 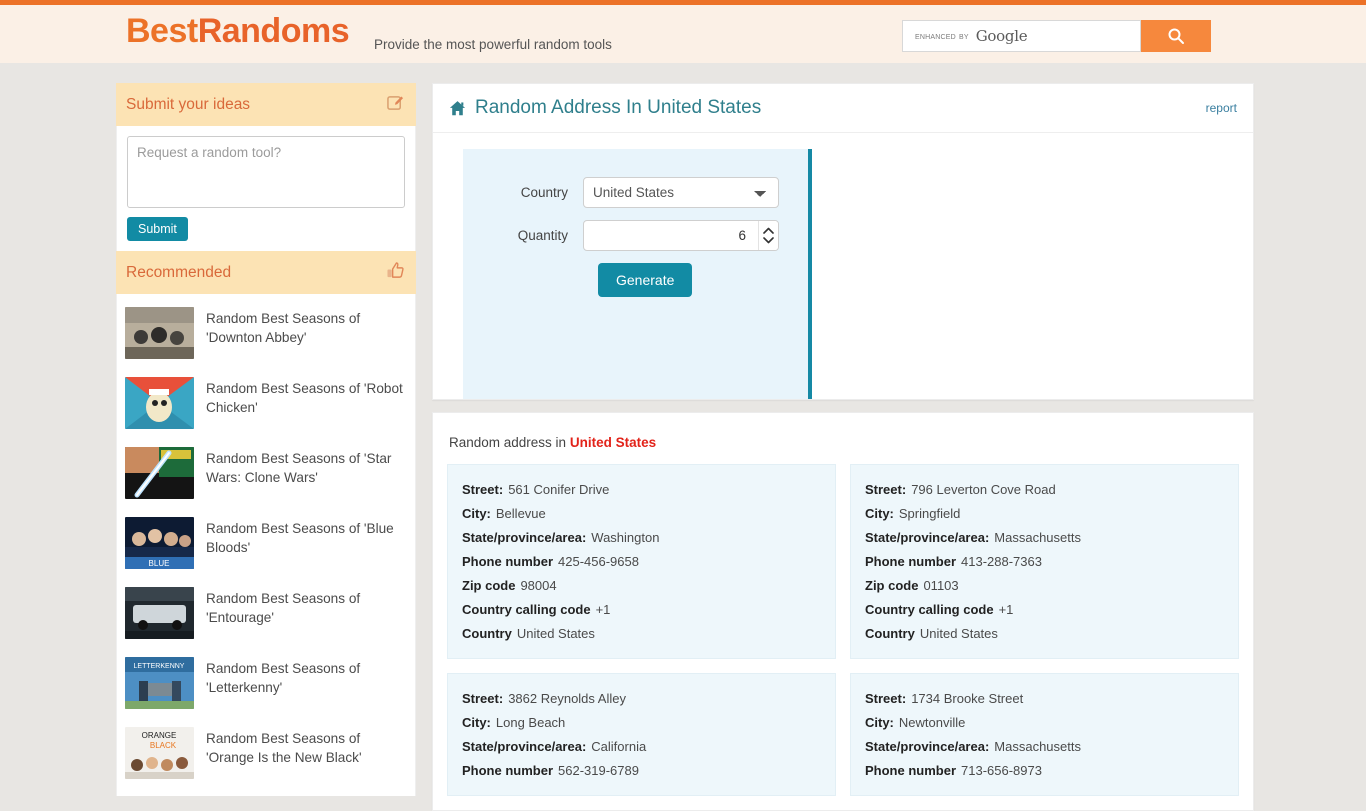 I want to click on svg-text: ORANGE, so click(x=159, y=735).